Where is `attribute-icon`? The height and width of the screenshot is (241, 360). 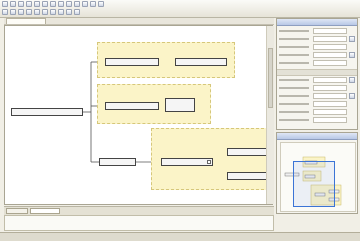 attribute-icon is located at coordinates (21, 12).